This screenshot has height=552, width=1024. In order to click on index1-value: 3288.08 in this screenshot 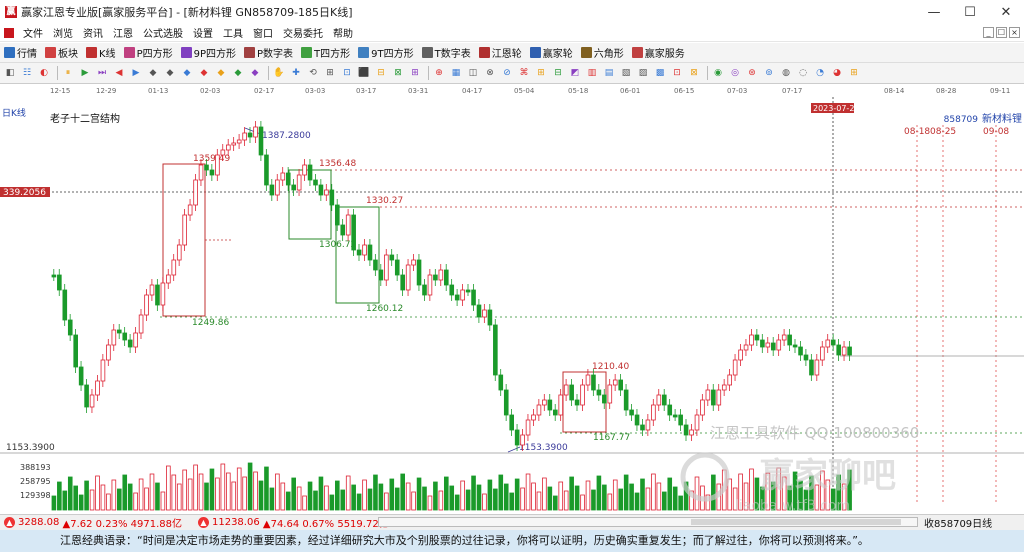, I will do `click(39, 522)`.